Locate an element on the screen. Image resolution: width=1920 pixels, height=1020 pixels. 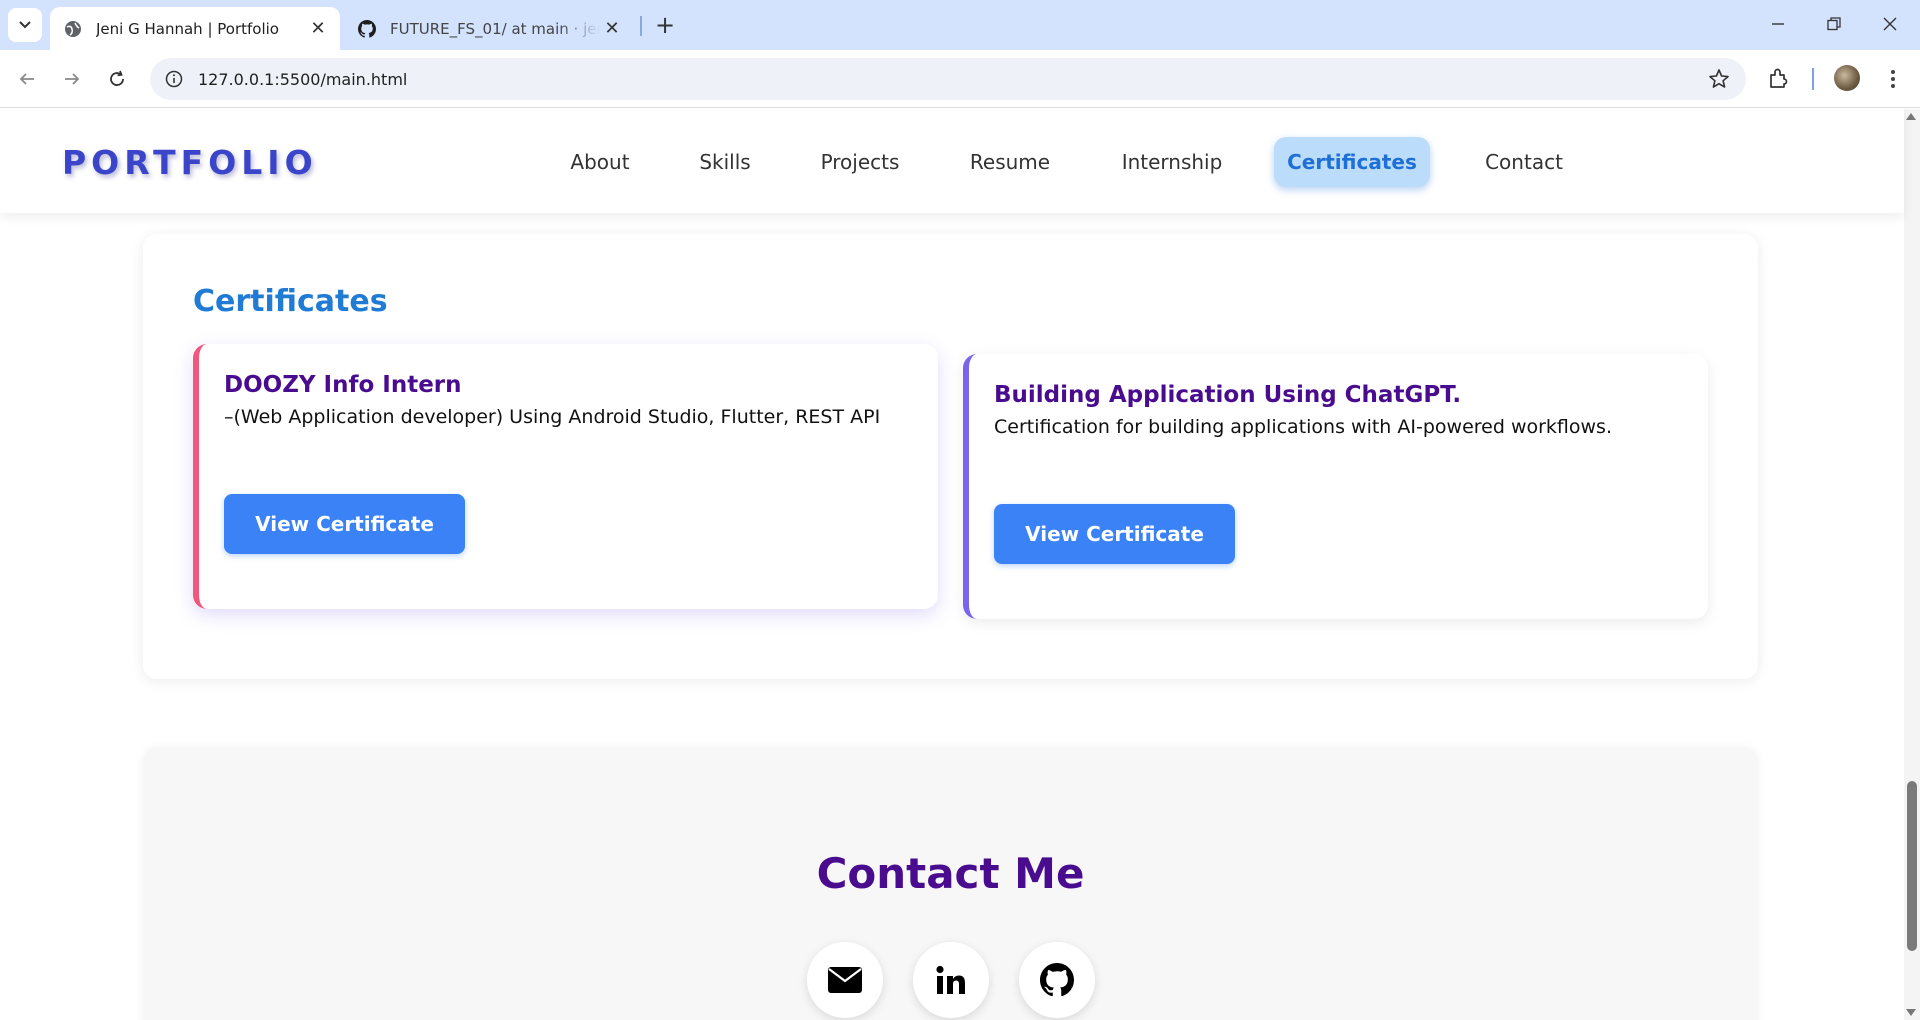
tab-title: FUTURE_FS_01/ at main · jeni-g is located at coordinates (495, 28).